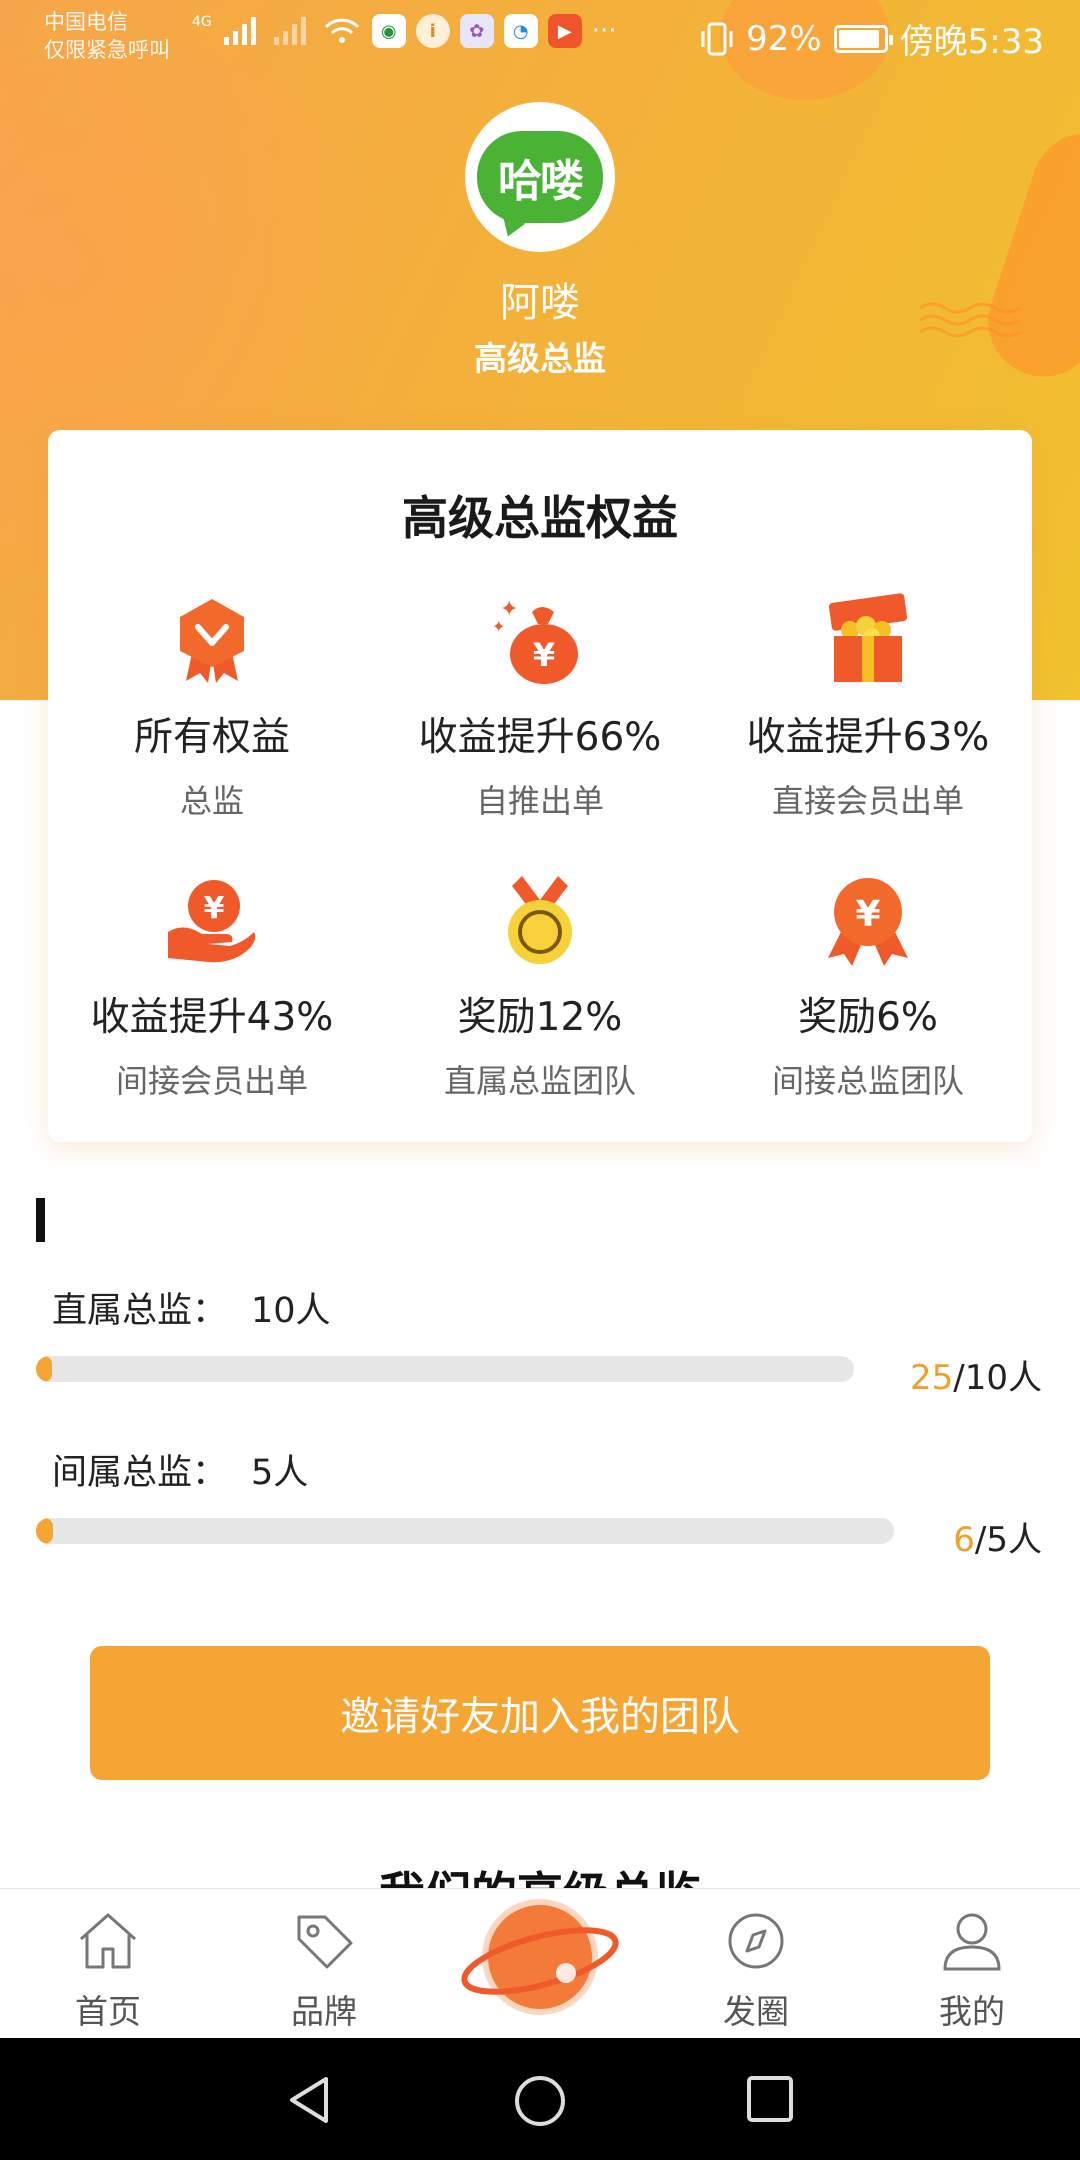 This screenshot has height=2160, width=1080. Describe the element at coordinates (868, 640) in the screenshot. I see `gift-box-icon` at that location.